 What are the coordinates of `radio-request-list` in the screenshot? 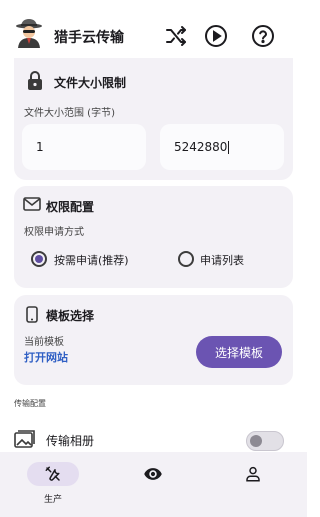 It's located at (186, 259).